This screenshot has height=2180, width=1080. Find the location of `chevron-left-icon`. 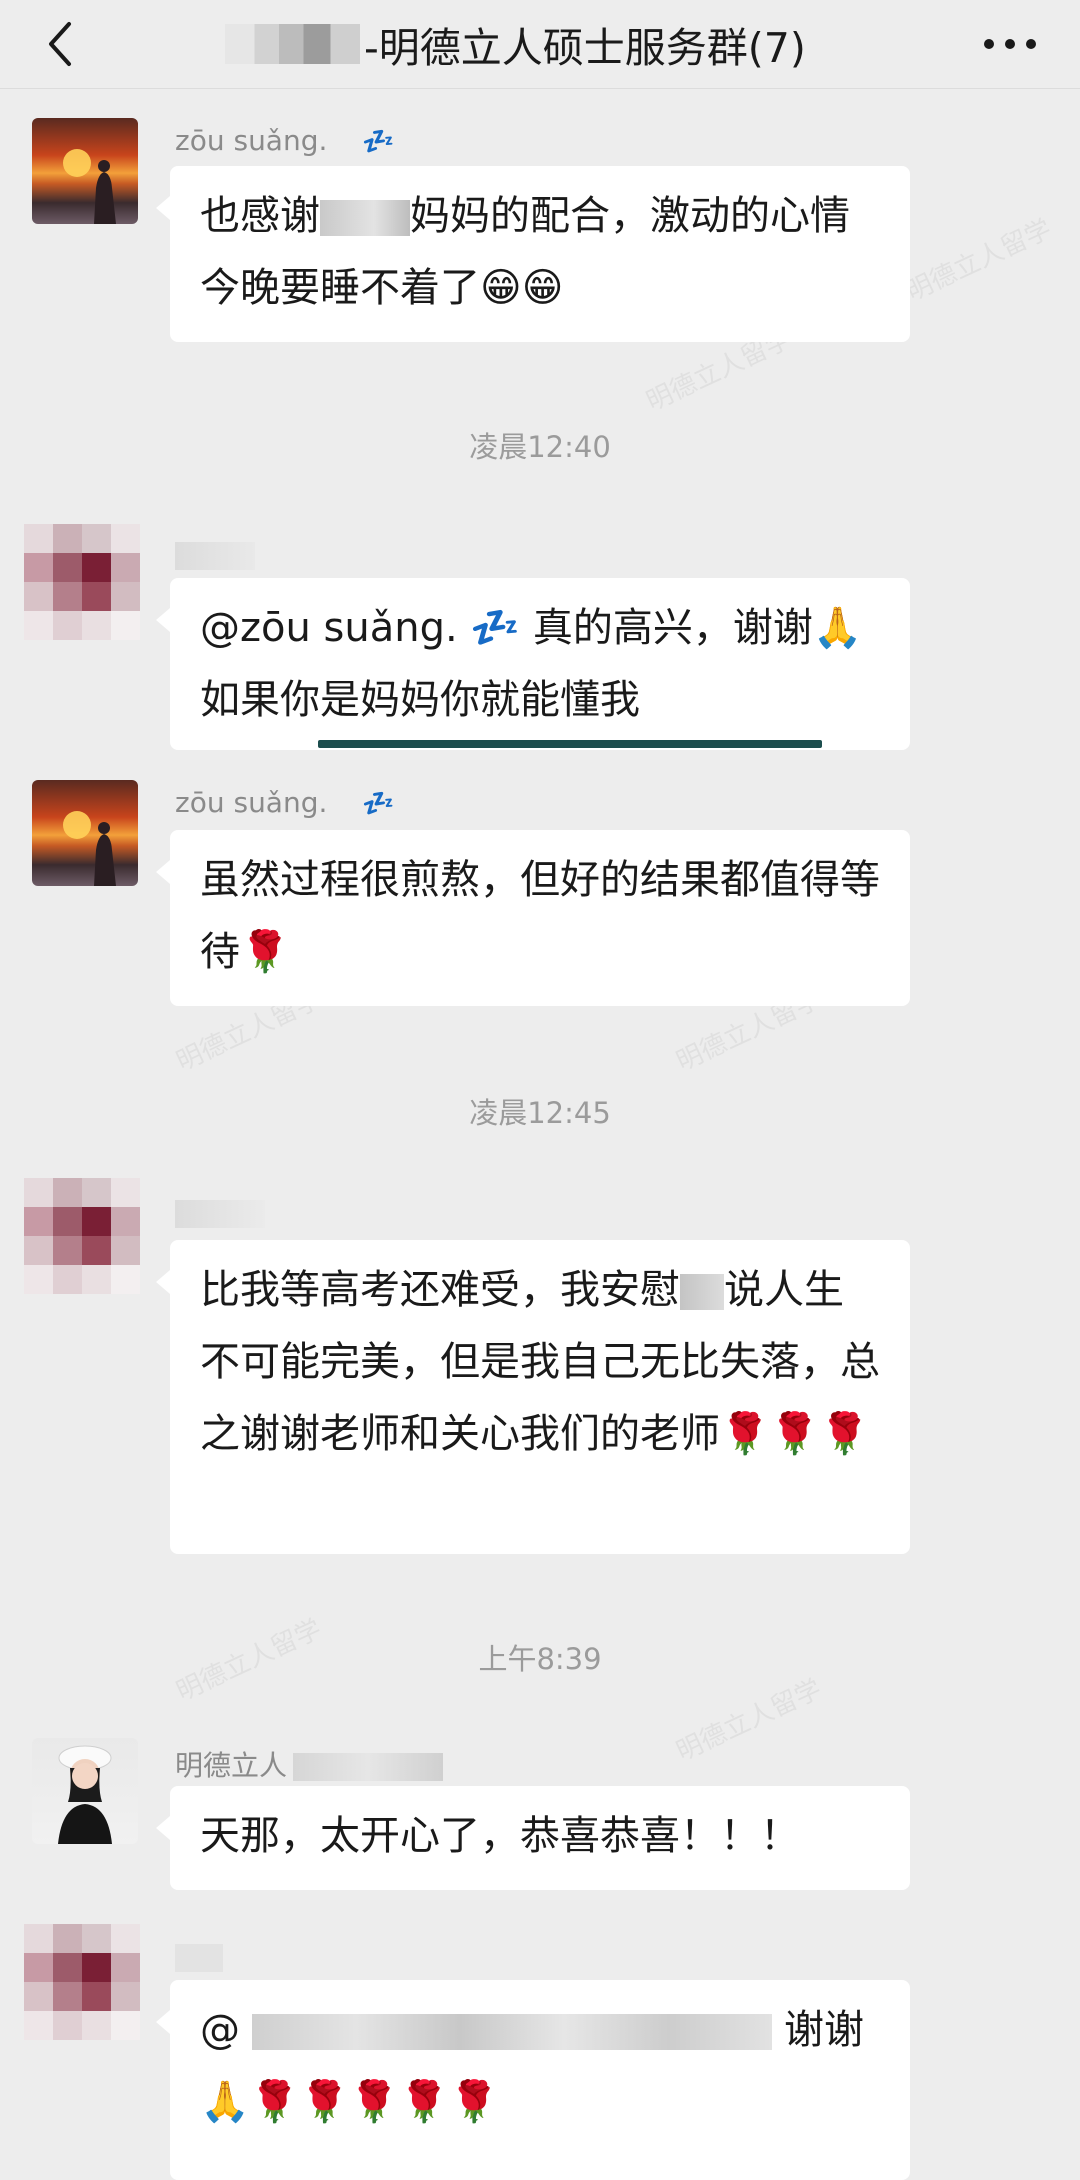

chevron-left-icon is located at coordinates (60, 44).